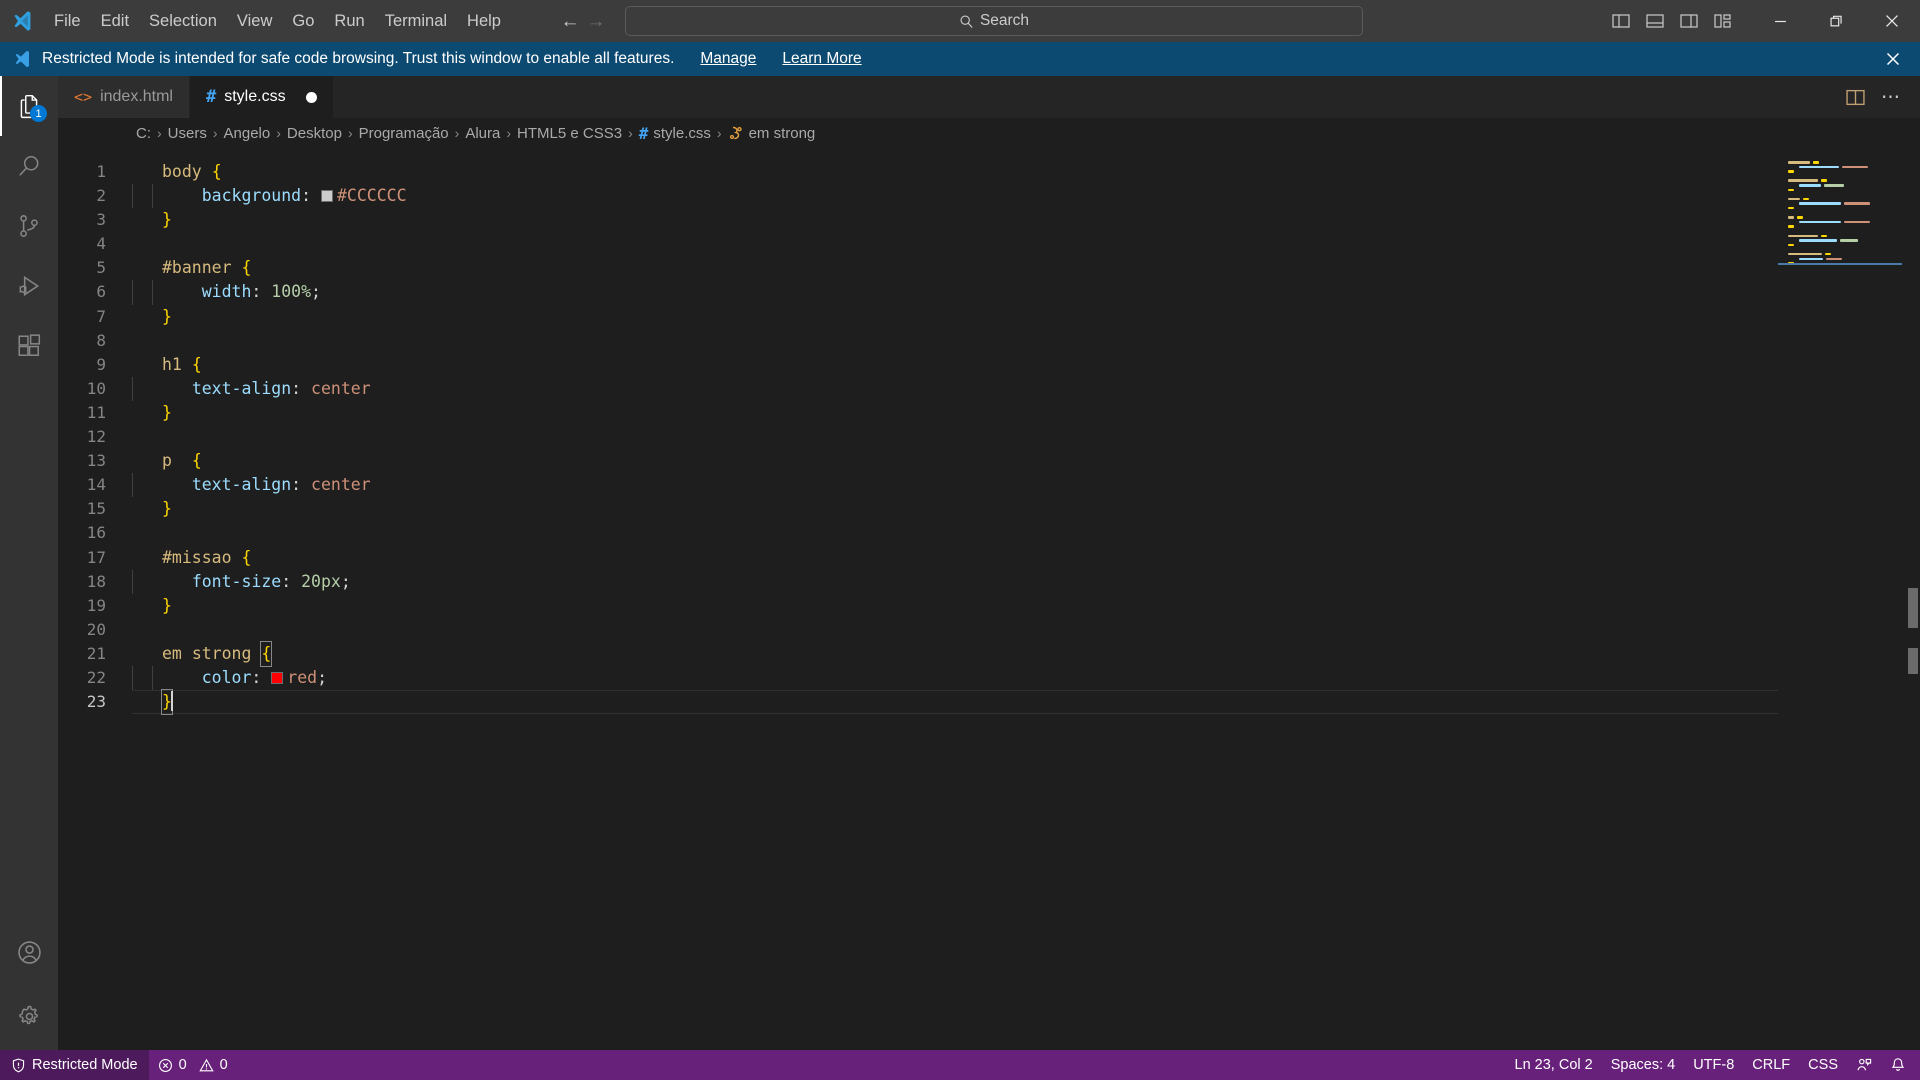  What do you see at coordinates (918, 558) in the screenshot?
I see `code-line: 17 #missao {` at bounding box center [918, 558].